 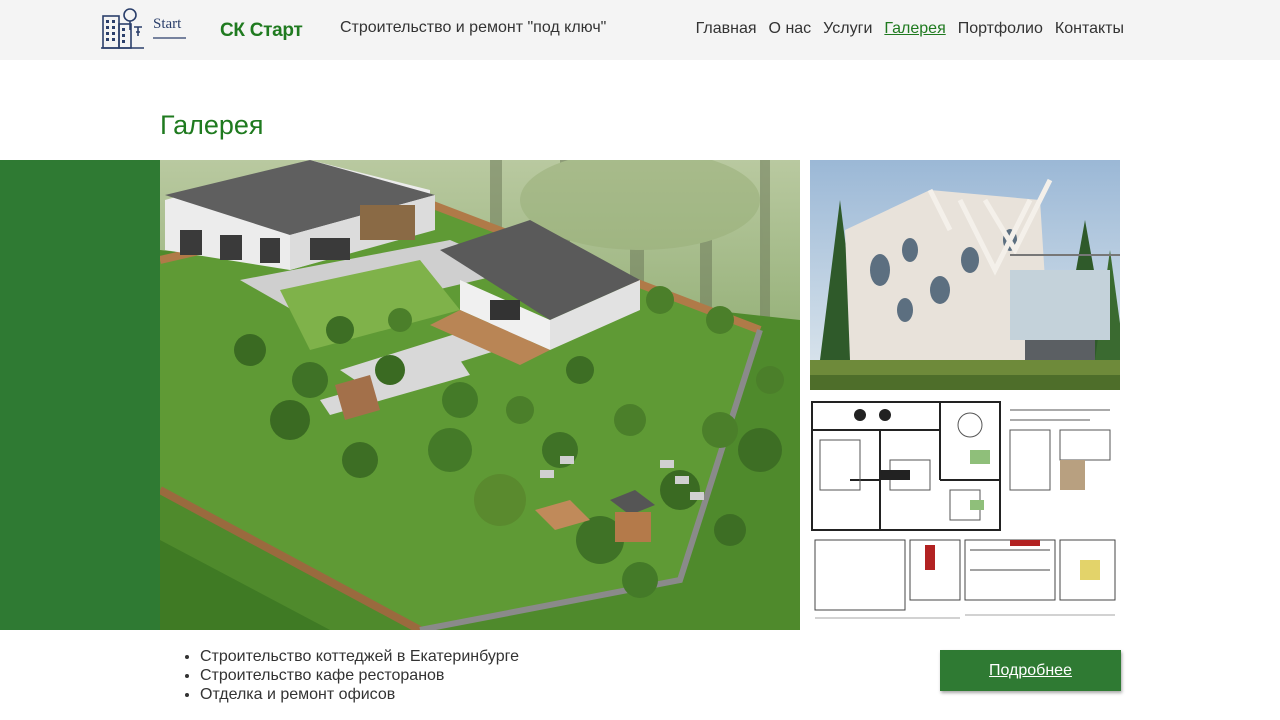 What do you see at coordinates (726, 29) in the screenshot?
I see `nav-home: Главная` at bounding box center [726, 29].